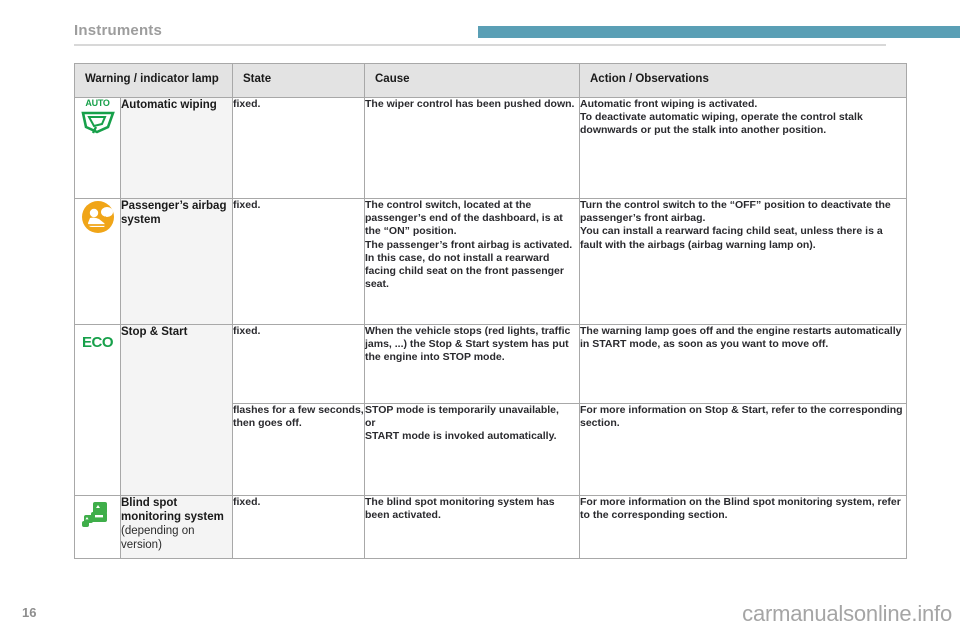  What do you see at coordinates (176, 148) in the screenshot?
I see `lamp-name-cell: Automatic wiping` at bounding box center [176, 148].